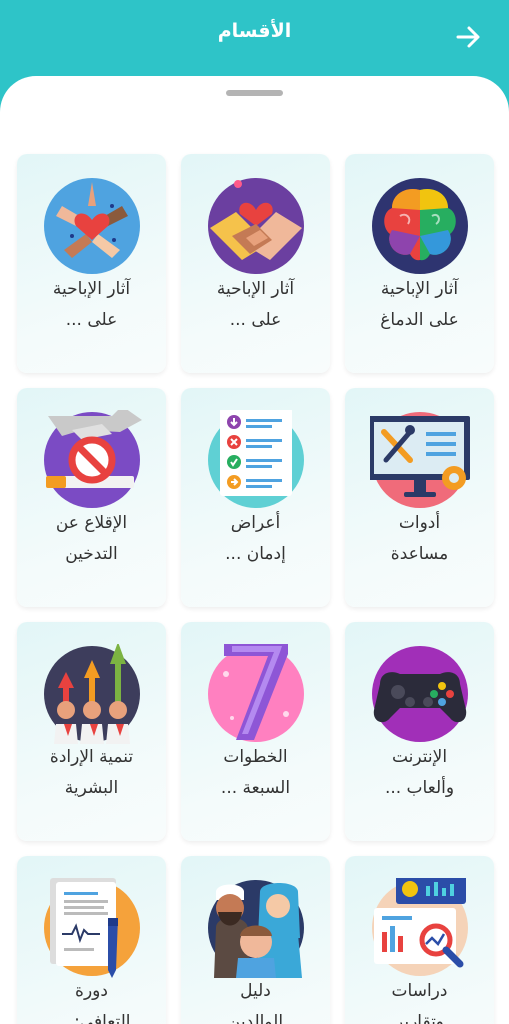 This screenshot has height=1024, width=509. I want to click on section-label-line2: البشرية, so click(91, 788).